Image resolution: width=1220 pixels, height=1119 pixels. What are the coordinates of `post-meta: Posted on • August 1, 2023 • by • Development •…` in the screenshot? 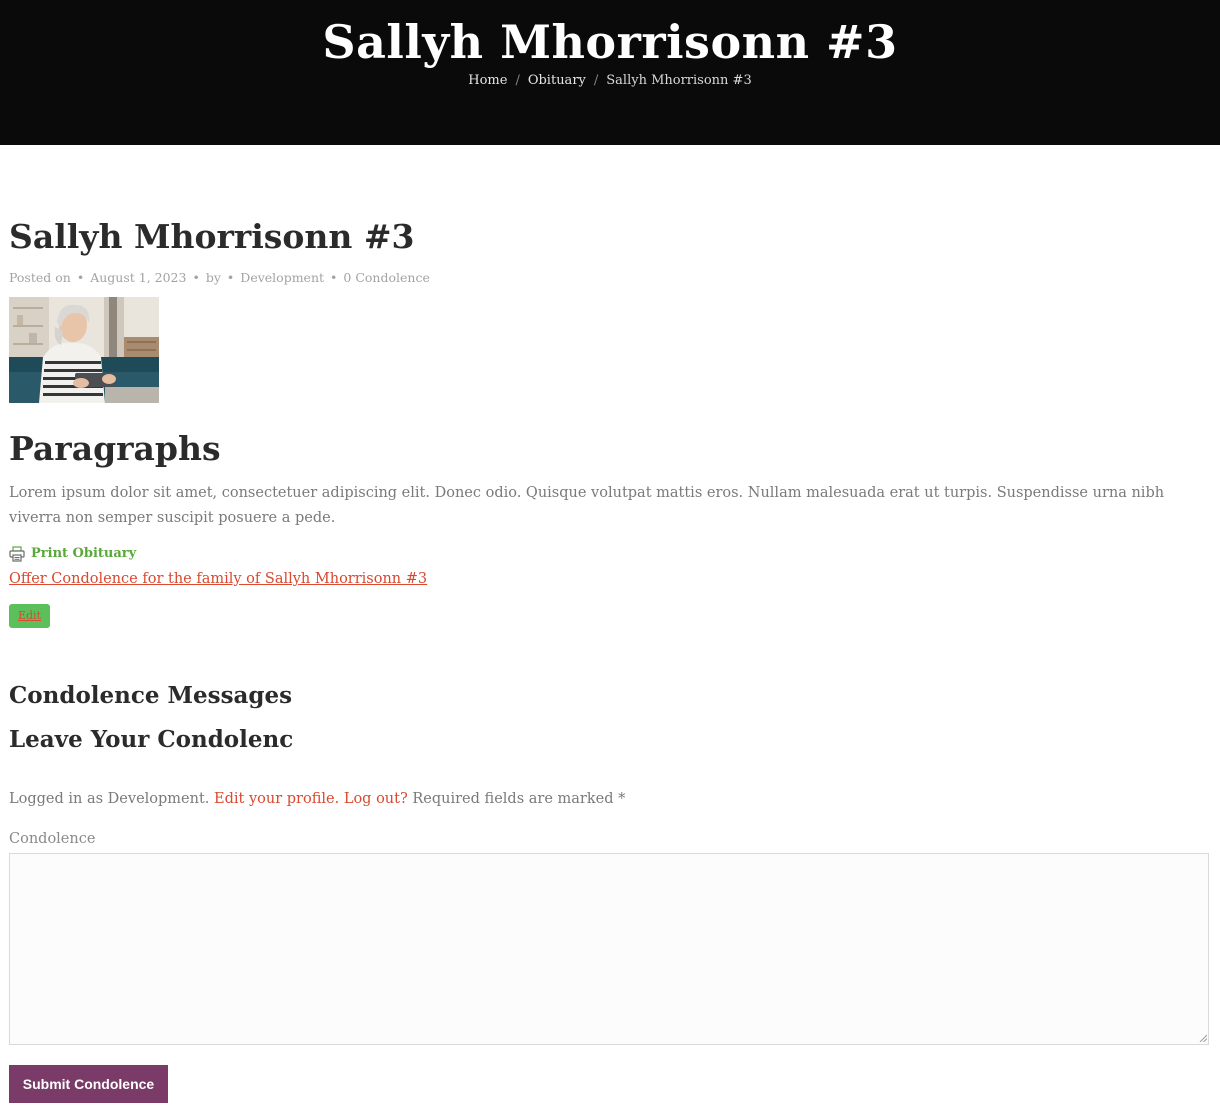 It's located at (219, 277).